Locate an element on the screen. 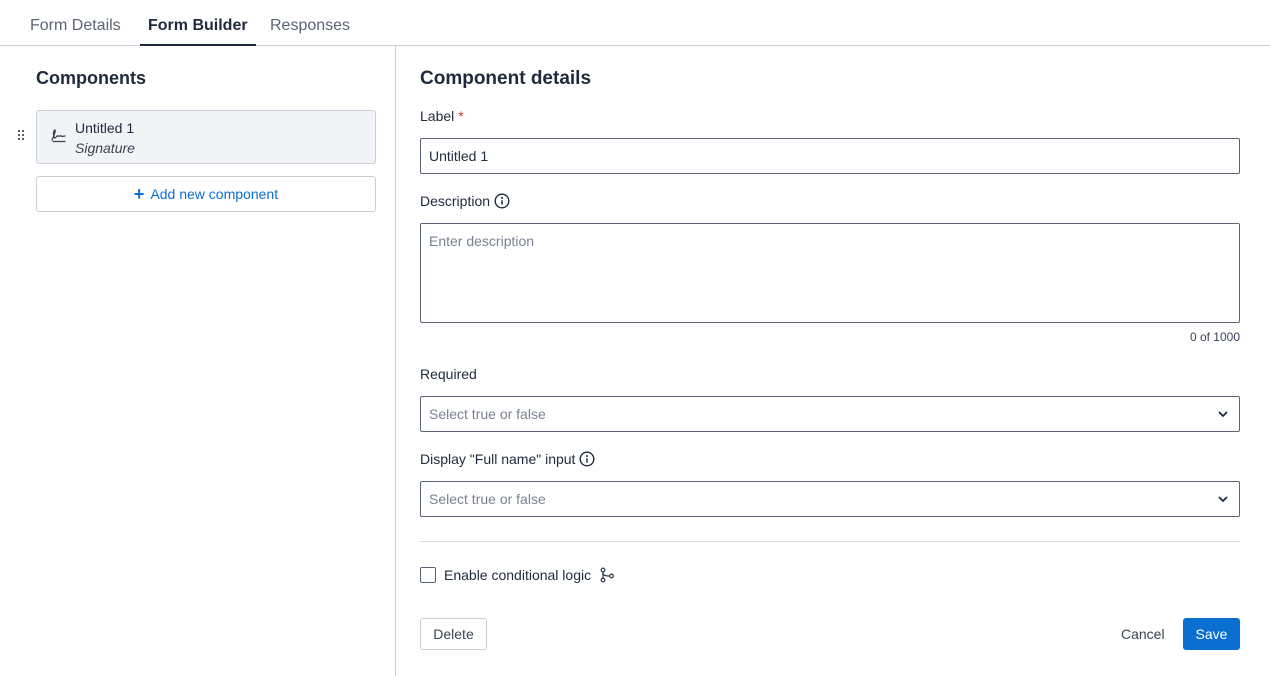  add-new-component-label: Add new component is located at coordinates (214, 194).